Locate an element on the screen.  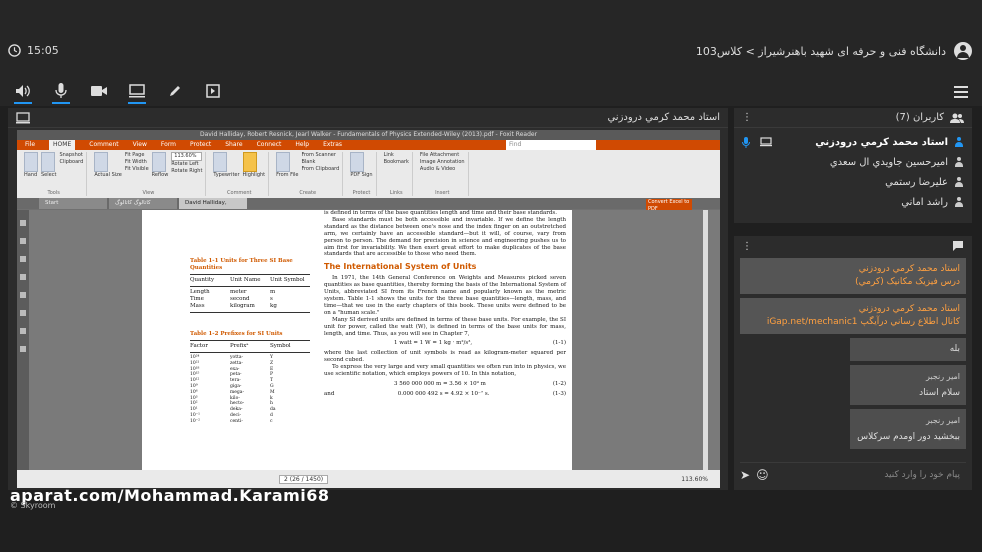
pages-icon is located at coordinates (23, 223).